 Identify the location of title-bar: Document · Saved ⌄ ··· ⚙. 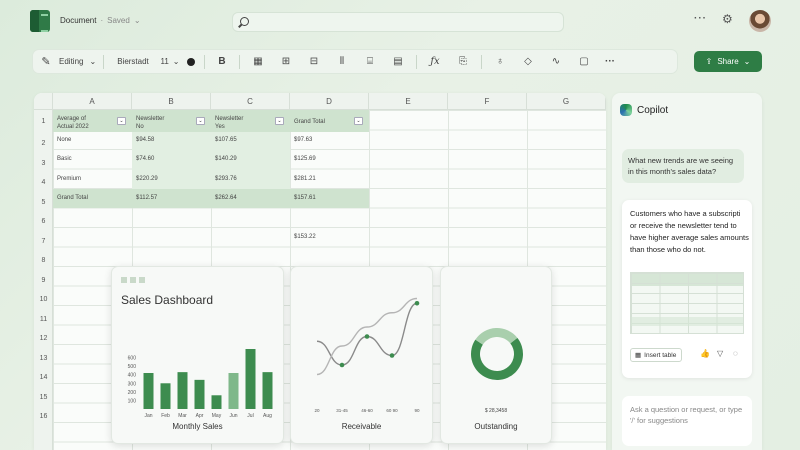
(400, 22).